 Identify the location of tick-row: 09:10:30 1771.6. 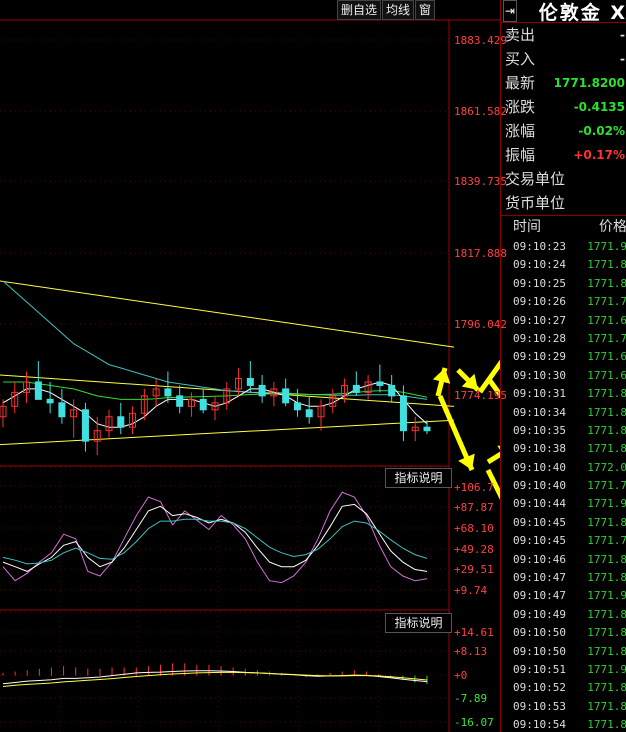
(563, 376).